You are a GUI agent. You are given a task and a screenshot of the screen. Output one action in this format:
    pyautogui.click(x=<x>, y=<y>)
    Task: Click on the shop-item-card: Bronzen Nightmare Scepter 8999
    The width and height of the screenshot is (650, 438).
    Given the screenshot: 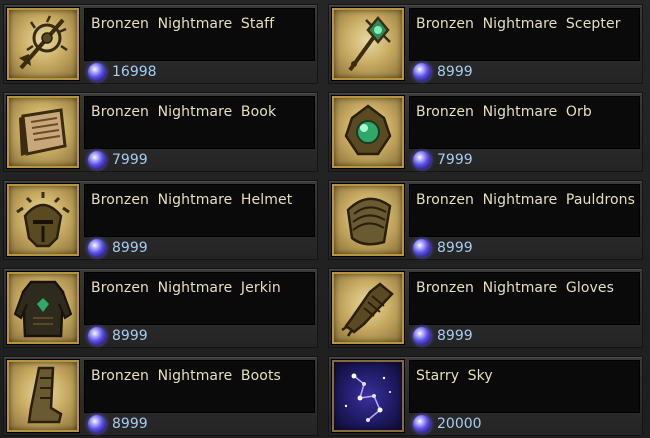 What is the action you would take?
    pyautogui.click(x=485, y=44)
    